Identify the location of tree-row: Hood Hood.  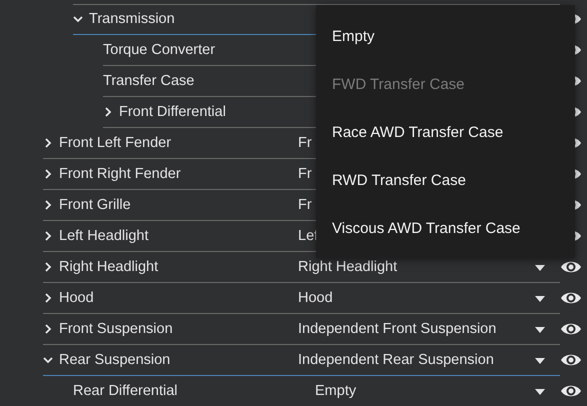
(301, 298).